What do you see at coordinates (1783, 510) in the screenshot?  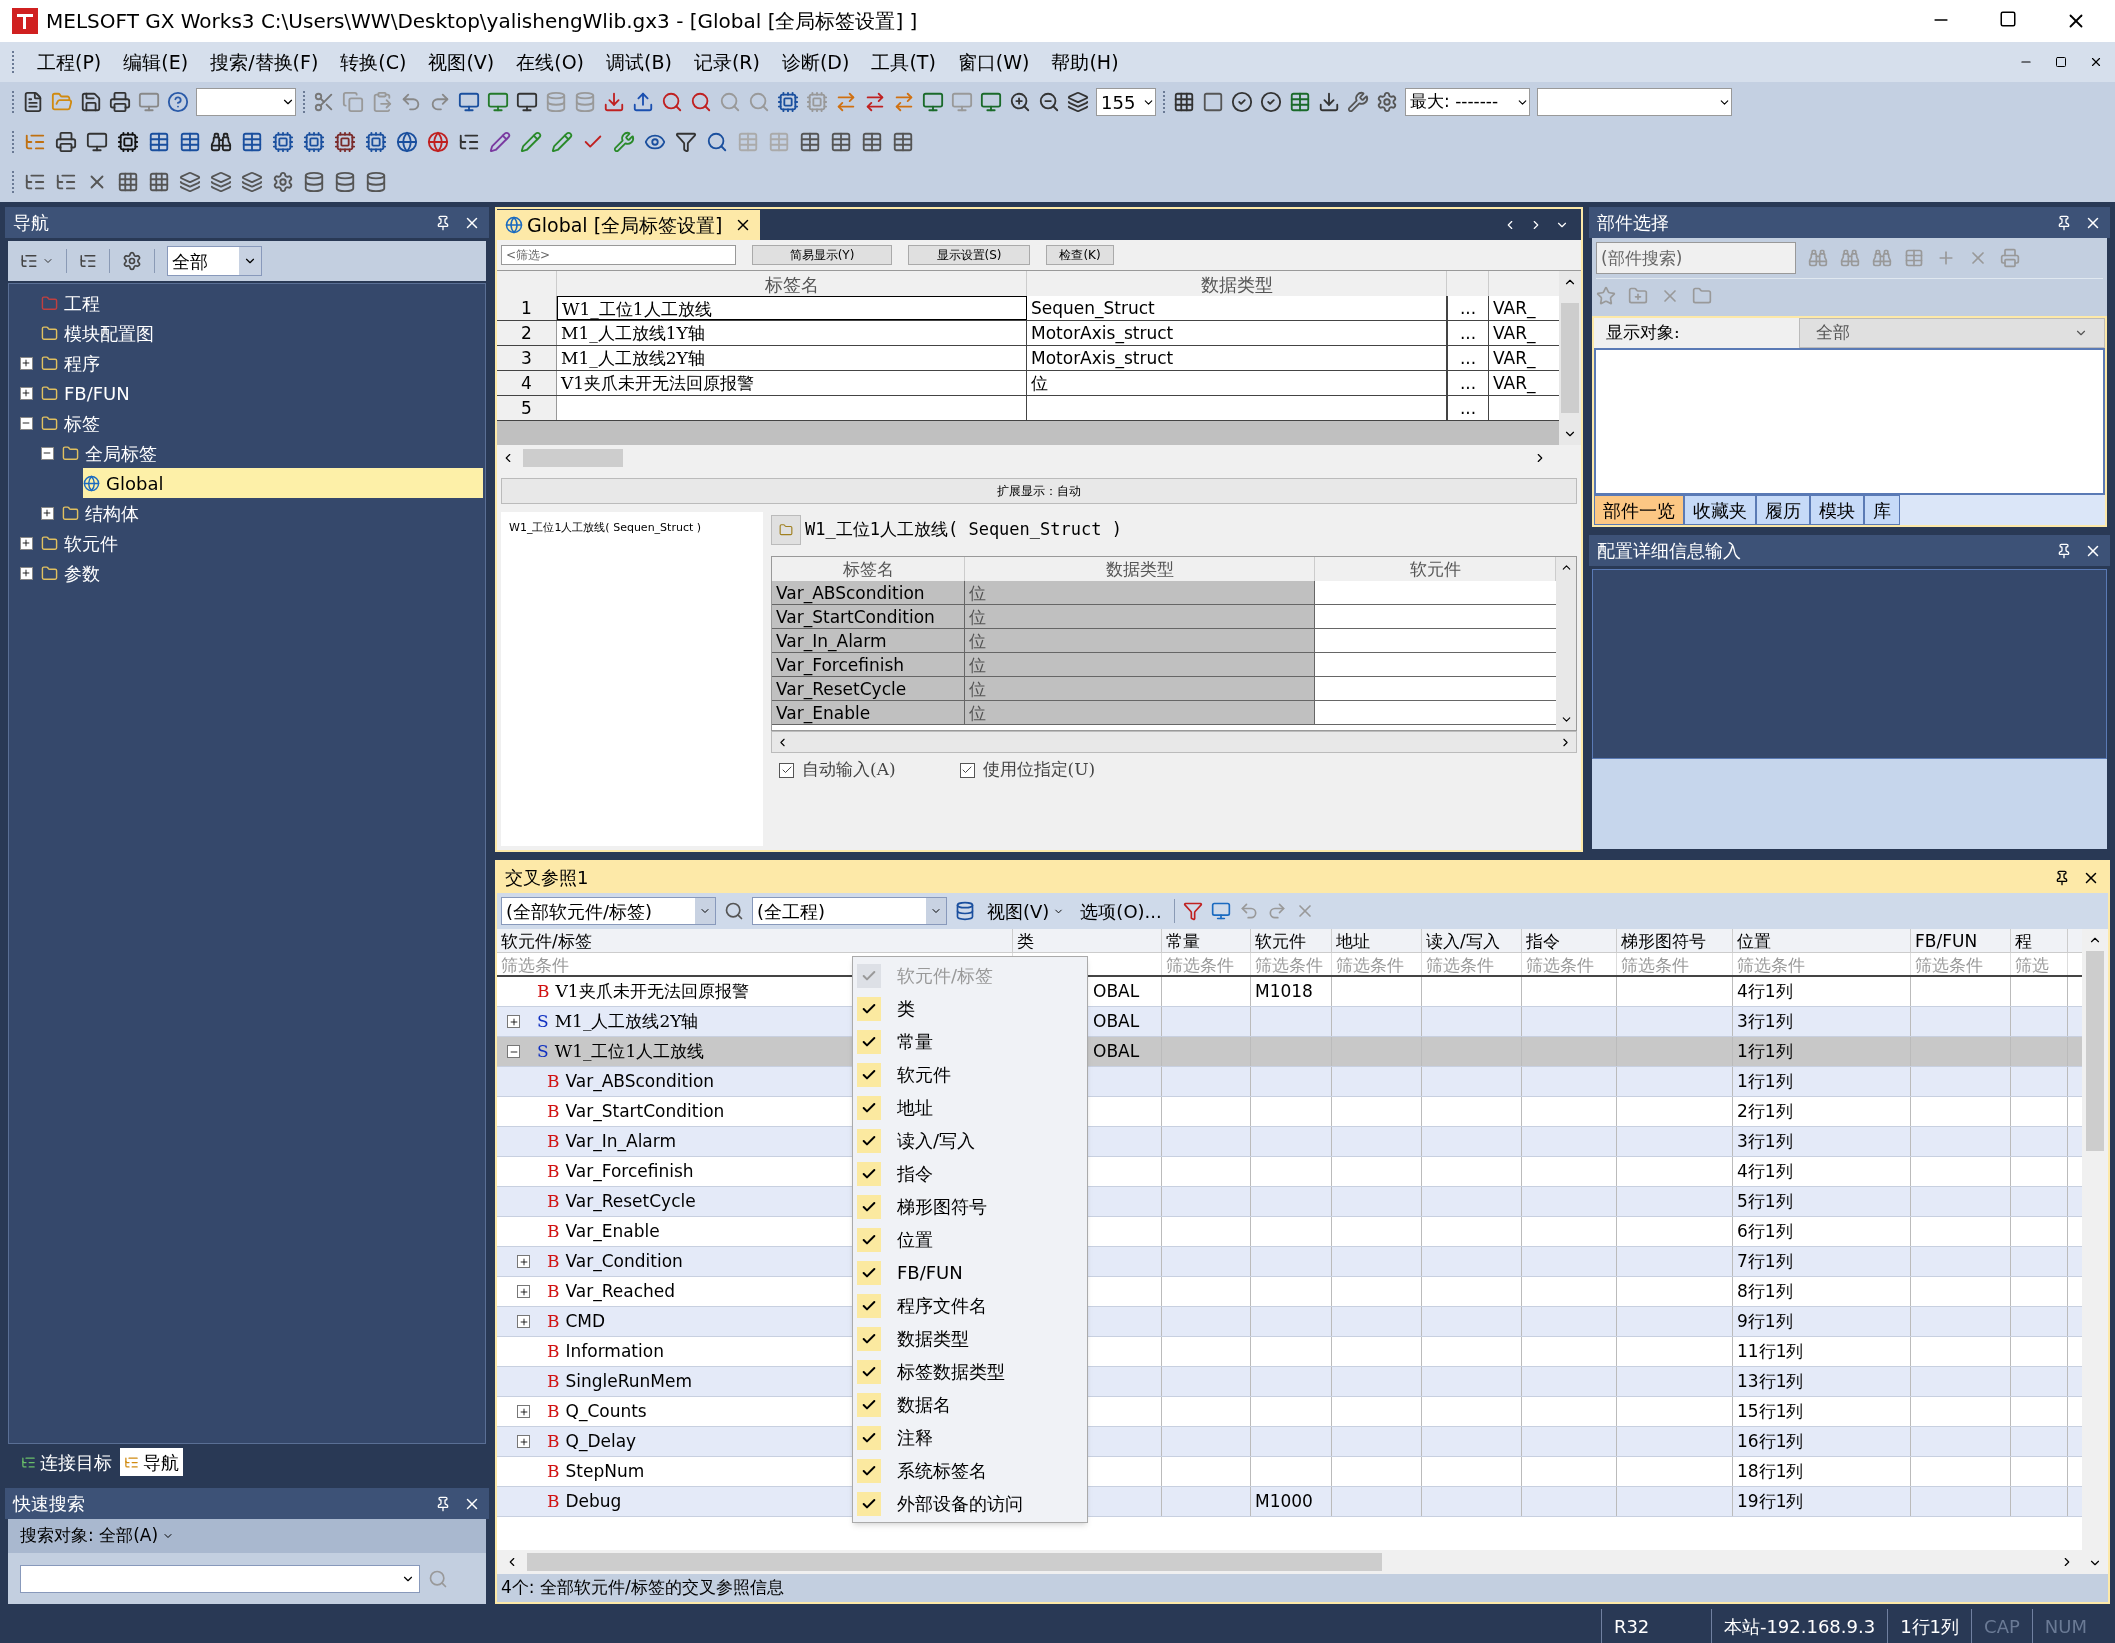 I see `panel-tab: 履历` at bounding box center [1783, 510].